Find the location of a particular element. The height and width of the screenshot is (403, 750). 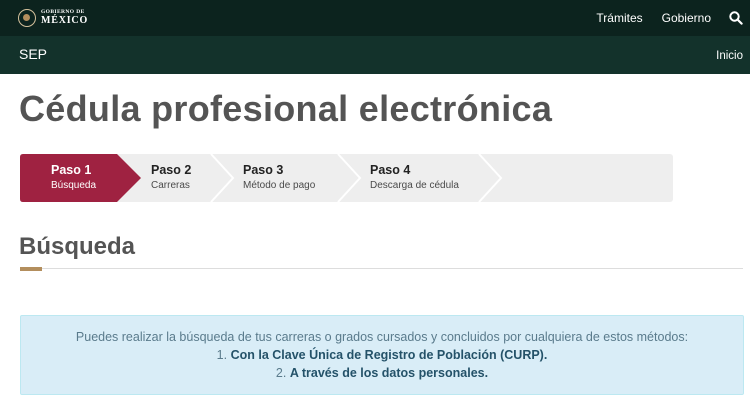

sep-bar: SEP Inicio is located at coordinates (375, 55).